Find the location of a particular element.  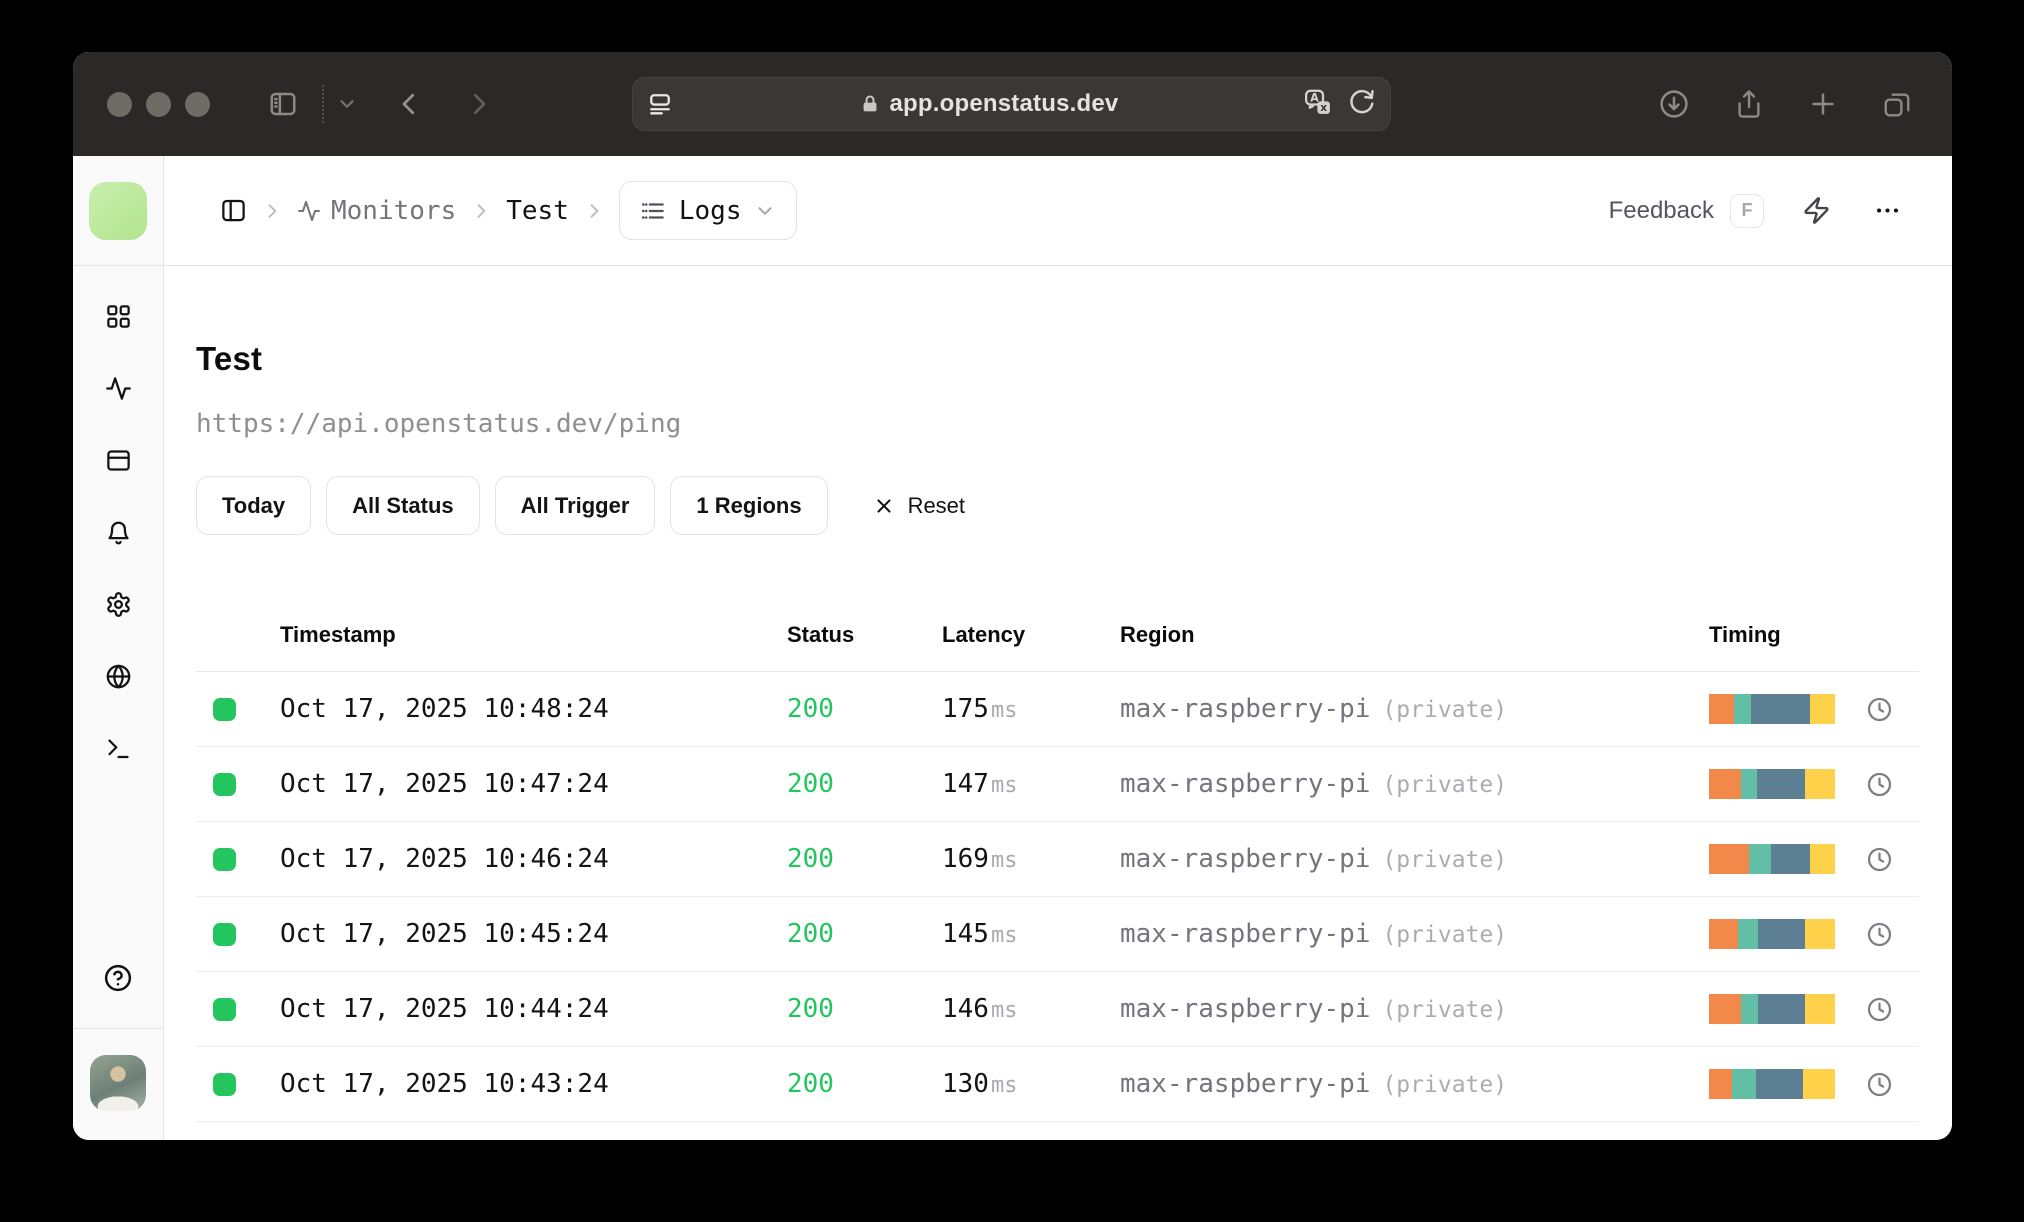

filter-trigger-button: All Trigger is located at coordinates (575, 505).